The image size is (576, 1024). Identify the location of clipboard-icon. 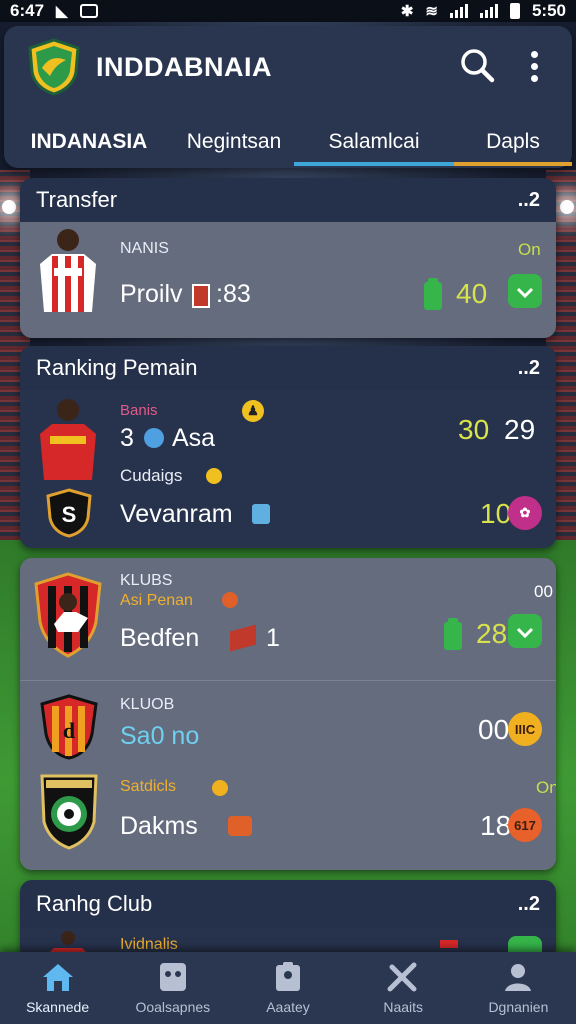
(288, 977).